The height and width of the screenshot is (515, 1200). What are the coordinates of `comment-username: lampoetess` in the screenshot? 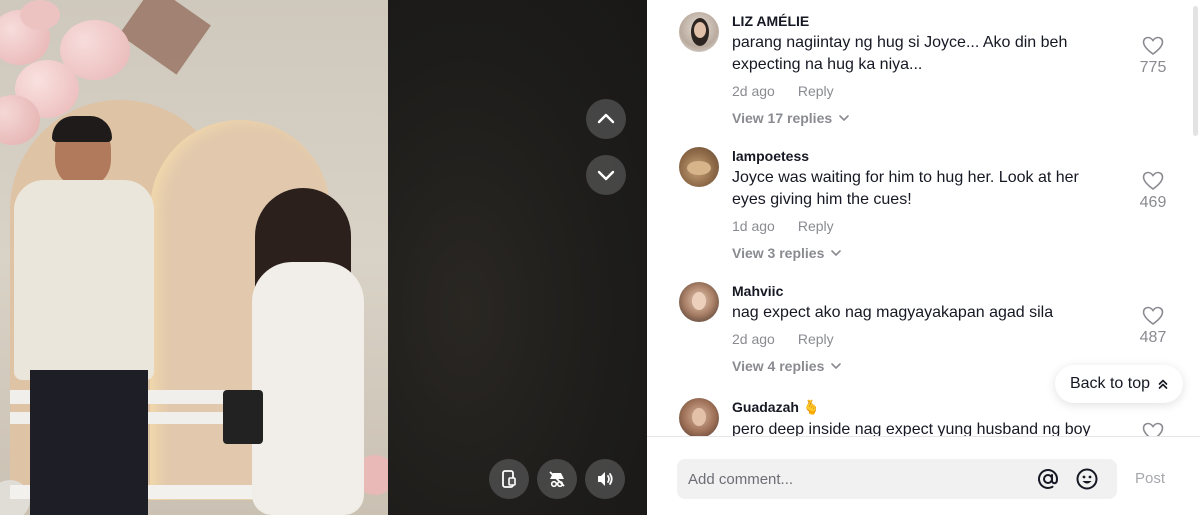 It's located at (922, 156).